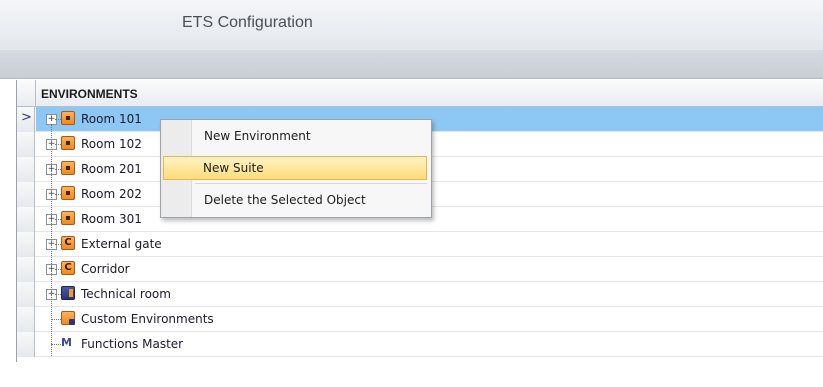 The image size is (823, 387). Describe the element at coordinates (147, 319) in the screenshot. I see `node-label: Custom Environments` at that location.